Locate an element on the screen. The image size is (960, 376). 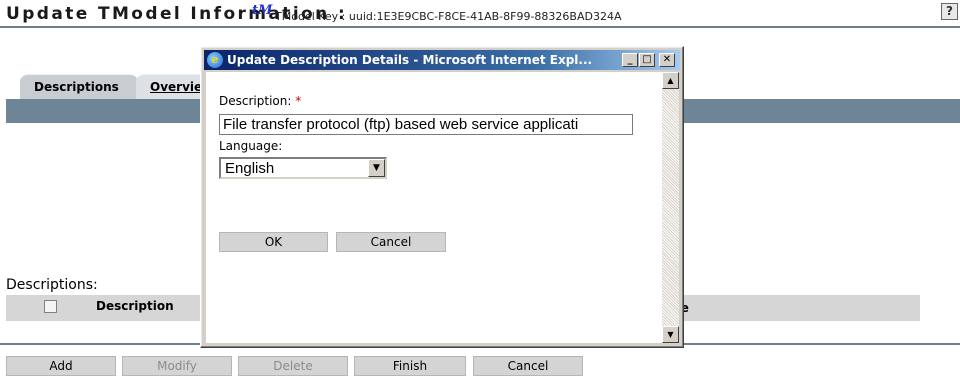
add-button: Add is located at coordinates (61, 366).